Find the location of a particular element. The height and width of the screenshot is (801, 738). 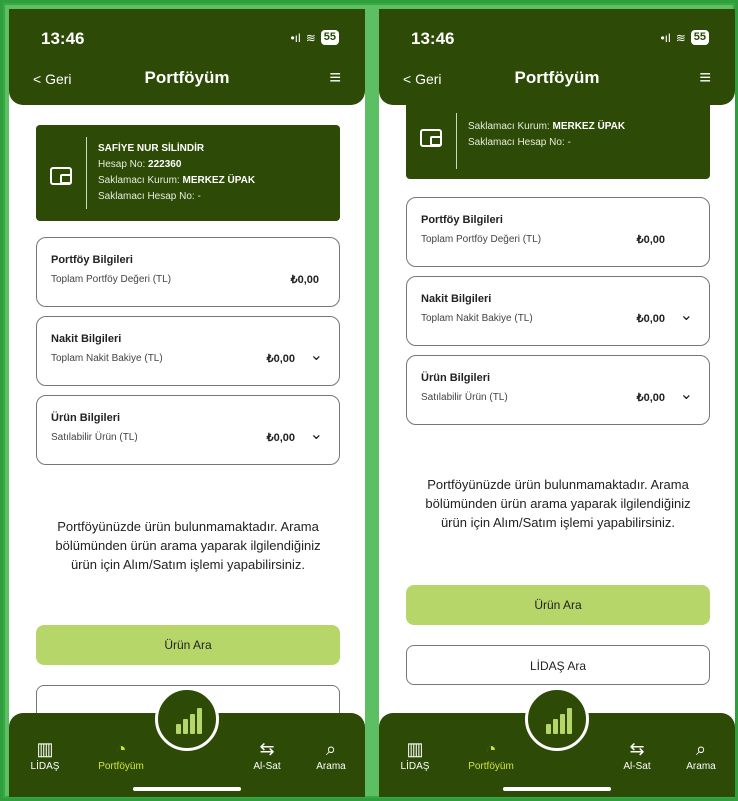

tab-label: Arama is located at coordinates (701, 766).